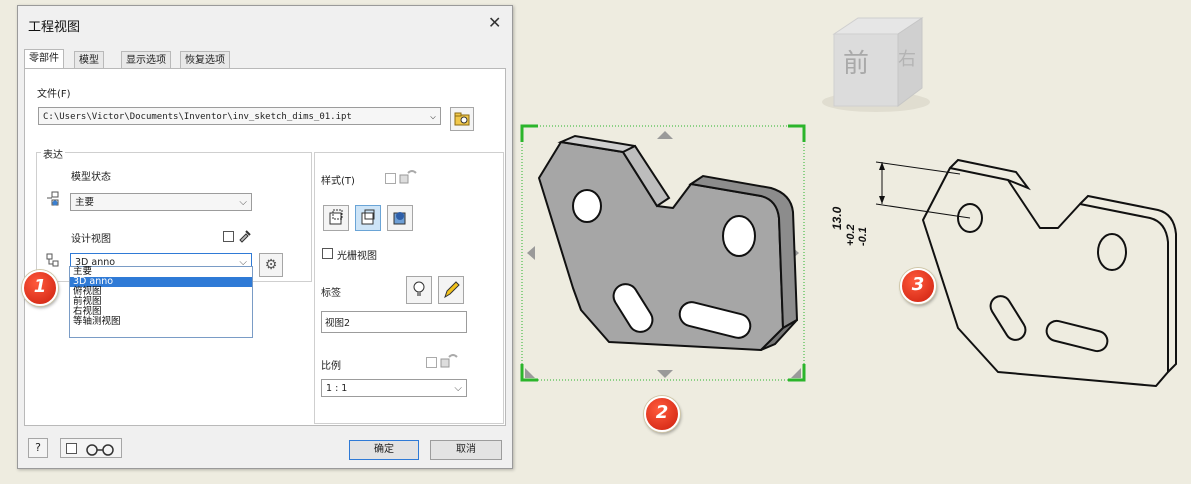  What do you see at coordinates (338, 323) in the screenshot?
I see `view-label-value: 视图2` at bounding box center [338, 323].